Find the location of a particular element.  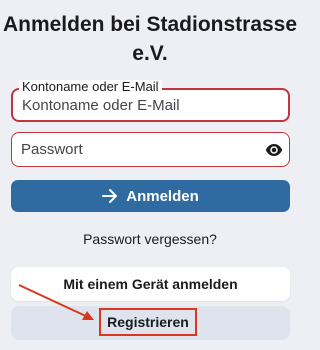

device-login-button: Mit einem Gerät anmelden is located at coordinates (150, 284).